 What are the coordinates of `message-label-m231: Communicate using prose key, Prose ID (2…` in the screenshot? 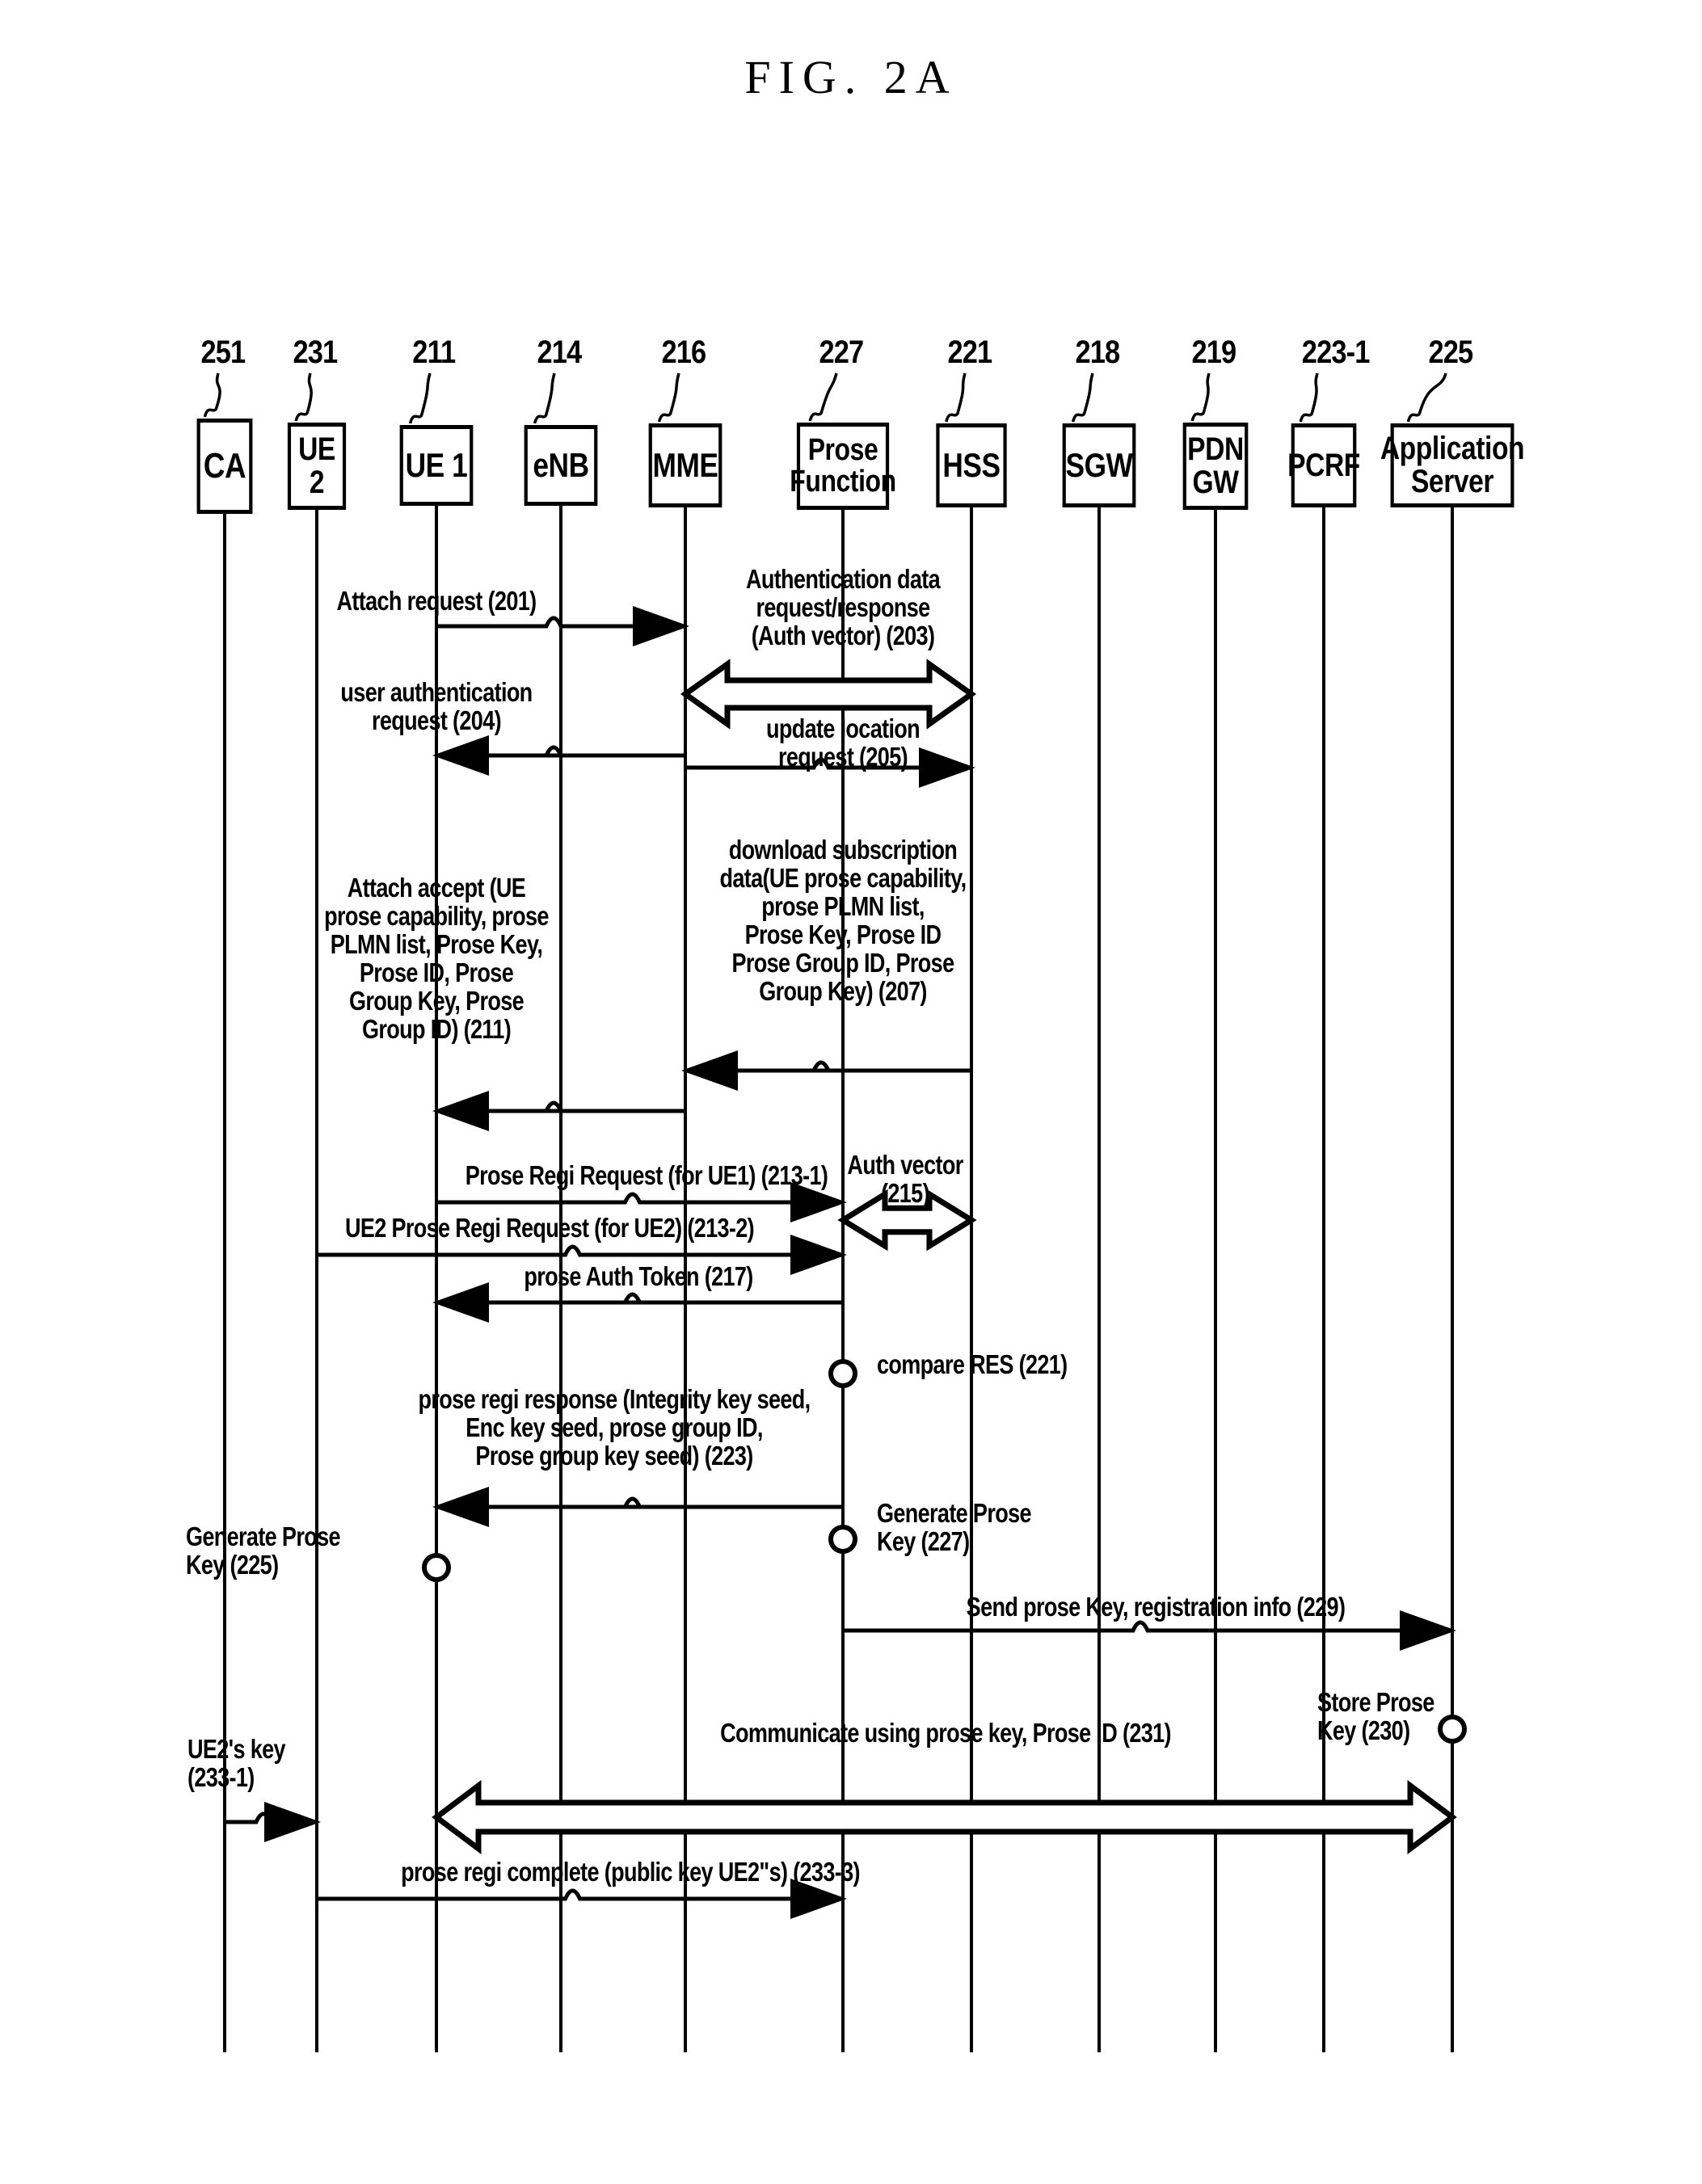 It's located at (946, 1733).